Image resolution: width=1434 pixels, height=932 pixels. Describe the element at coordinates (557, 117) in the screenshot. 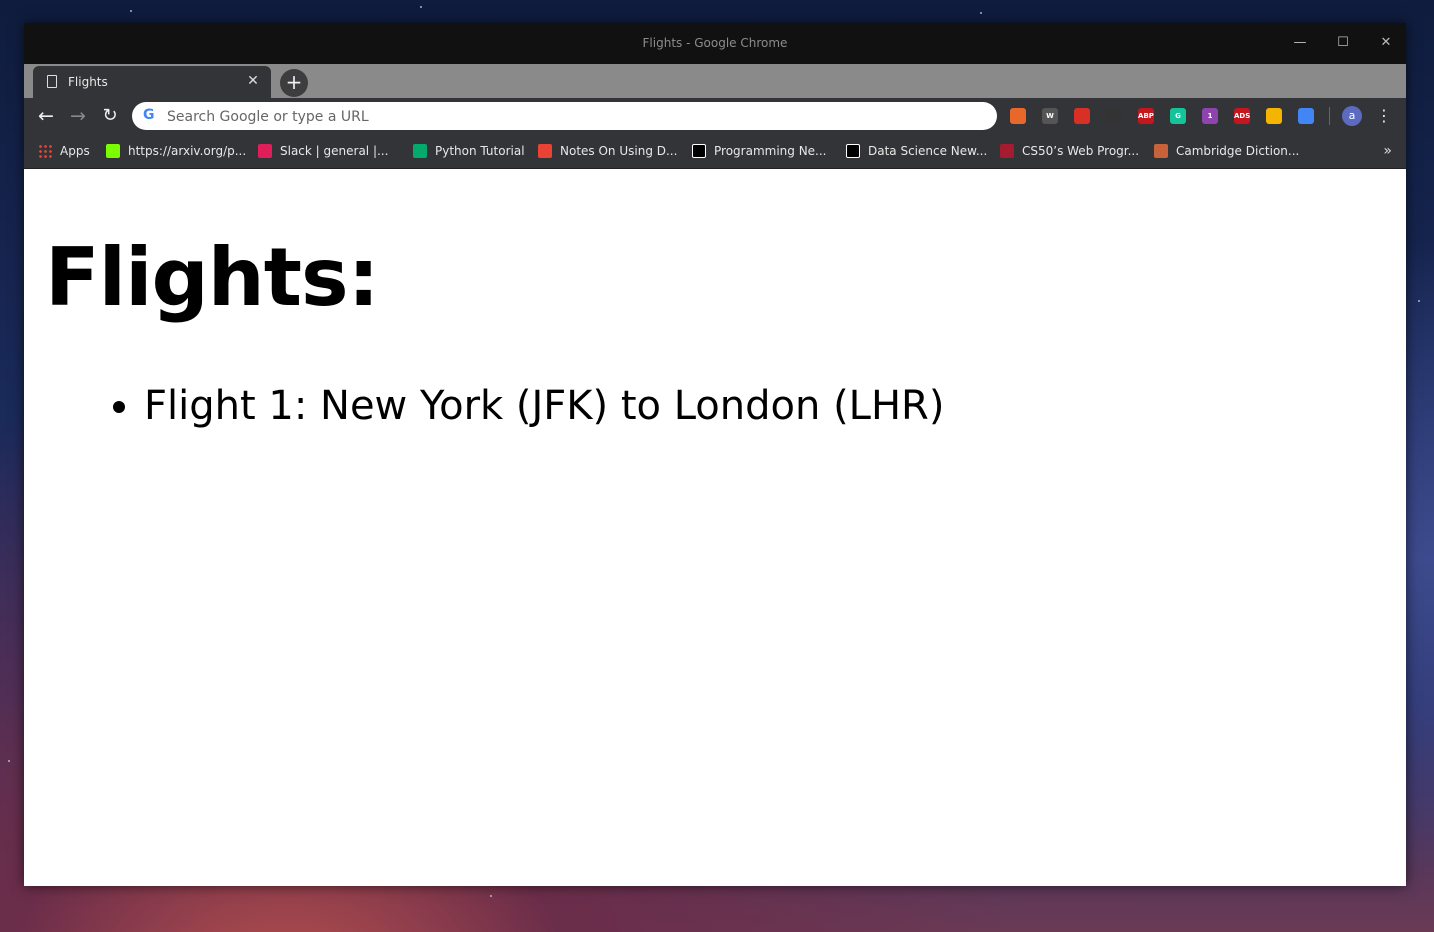

I see `omnibox-input` at that location.